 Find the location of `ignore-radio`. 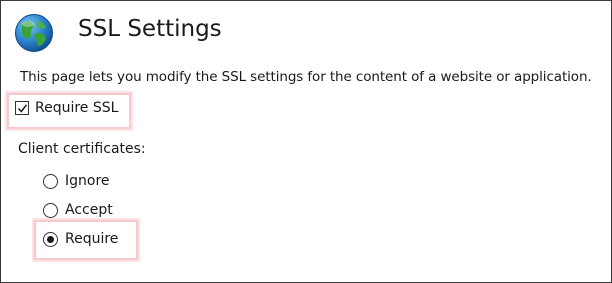

ignore-radio is located at coordinates (50, 181).